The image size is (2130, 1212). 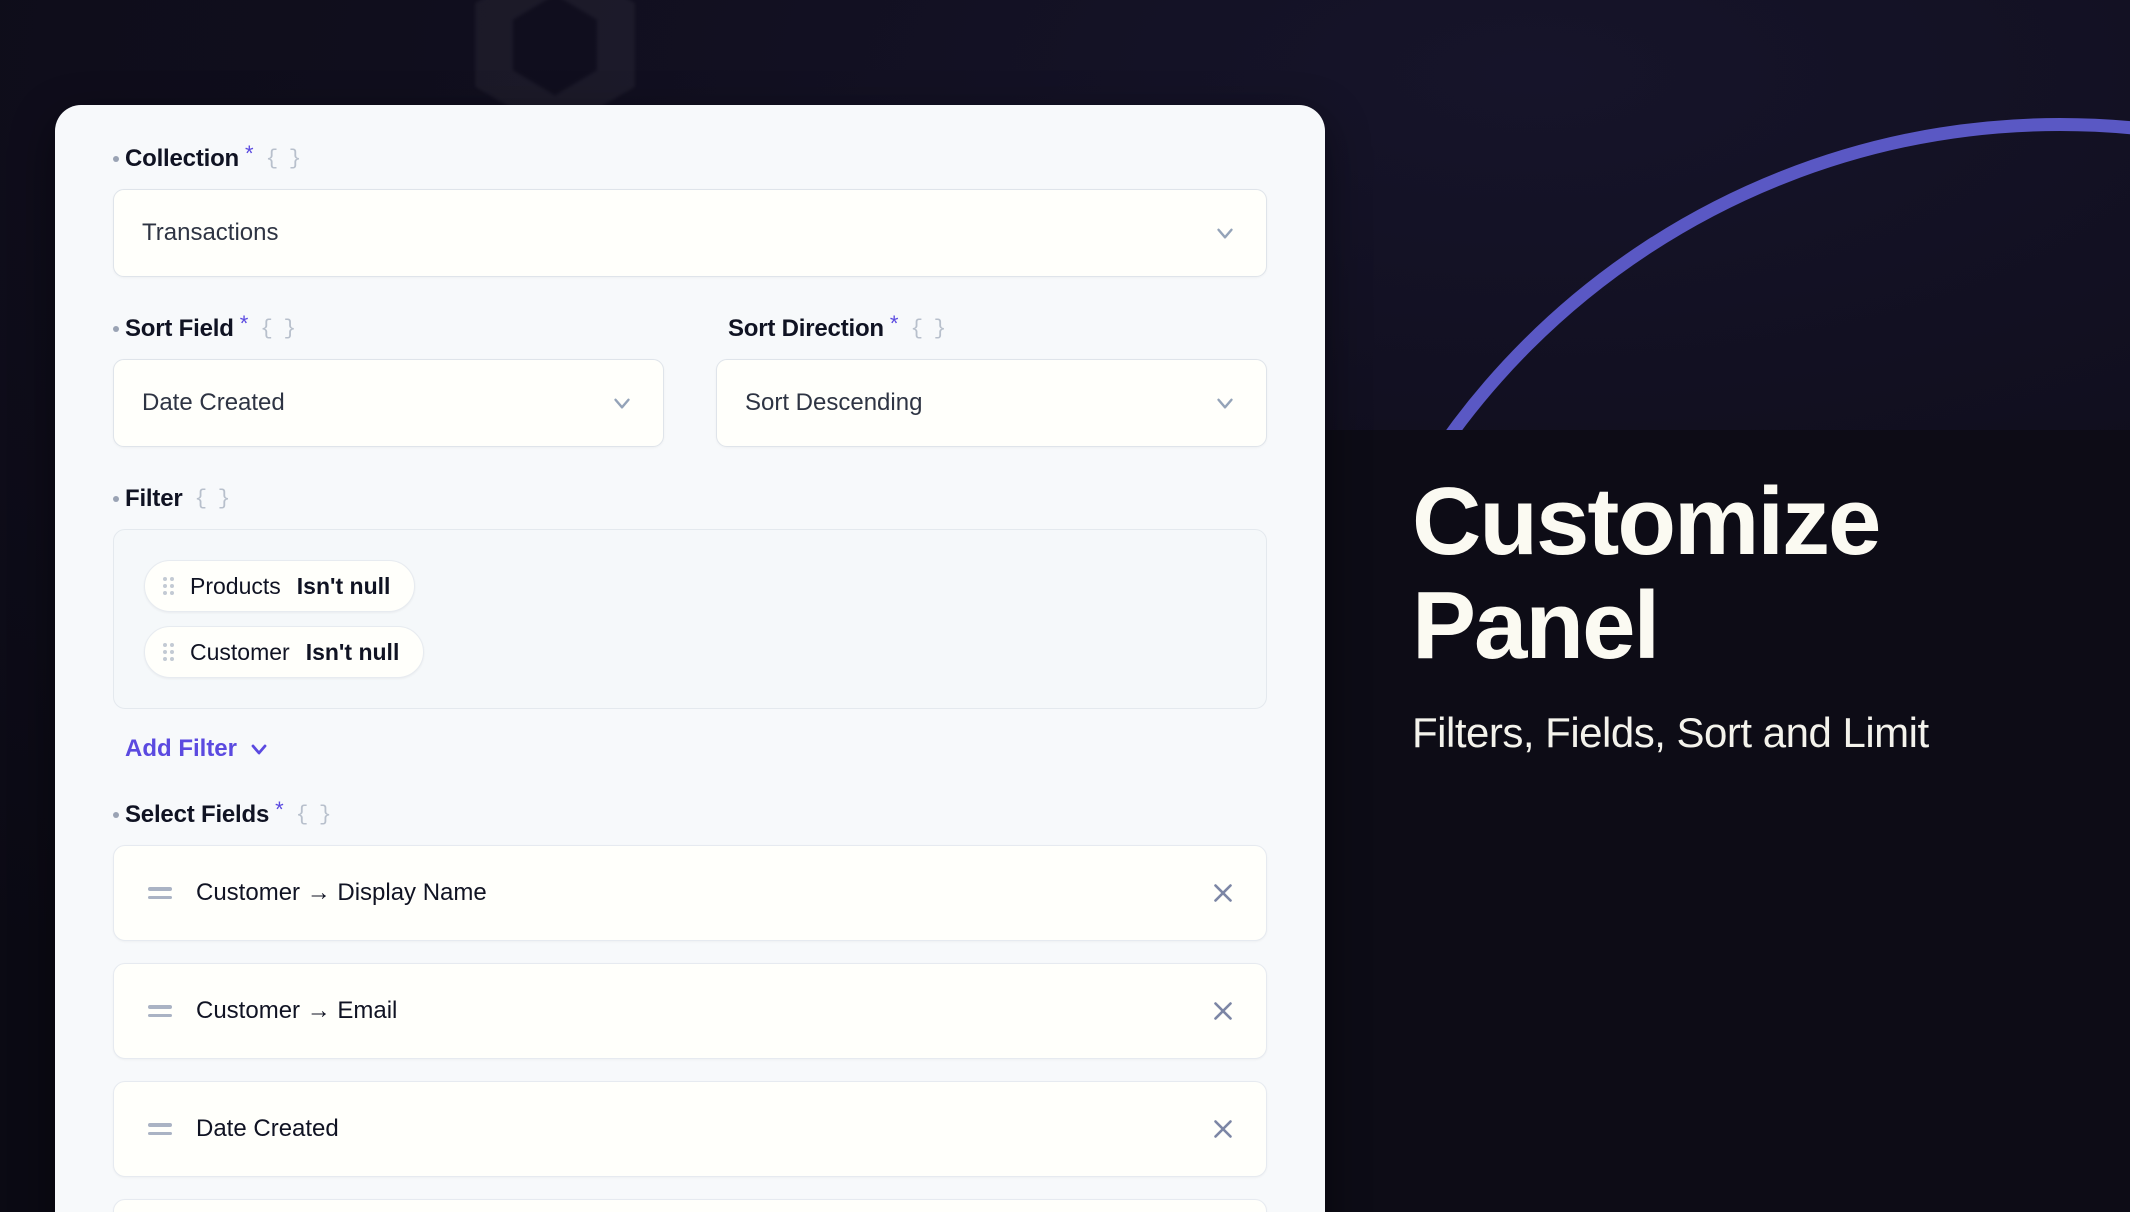 What do you see at coordinates (690, 1011) in the screenshot?
I see `selected-field-row: Customer → Email` at bounding box center [690, 1011].